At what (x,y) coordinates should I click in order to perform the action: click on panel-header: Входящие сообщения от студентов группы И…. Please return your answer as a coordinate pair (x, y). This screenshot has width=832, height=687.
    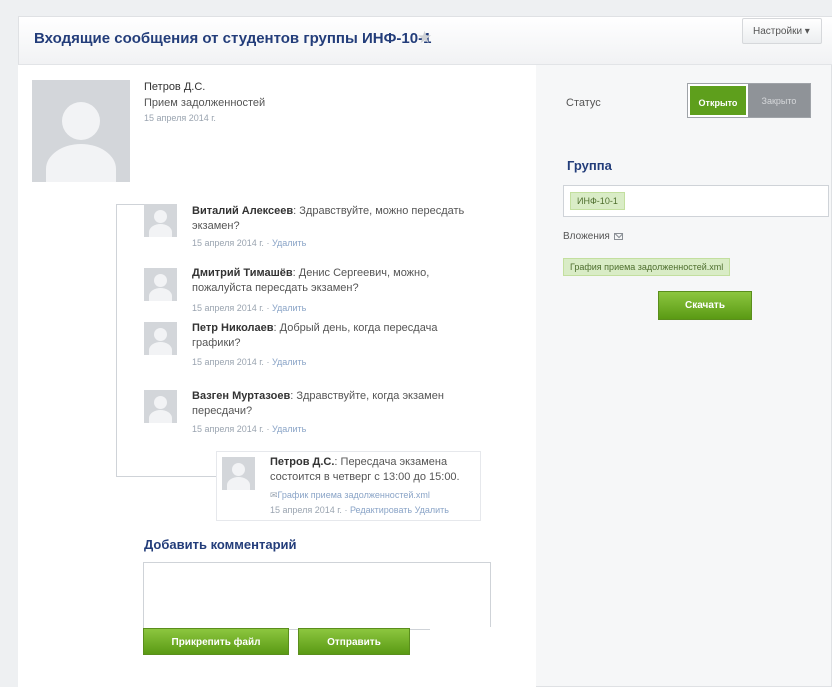
    Looking at the image, I should click on (425, 41).